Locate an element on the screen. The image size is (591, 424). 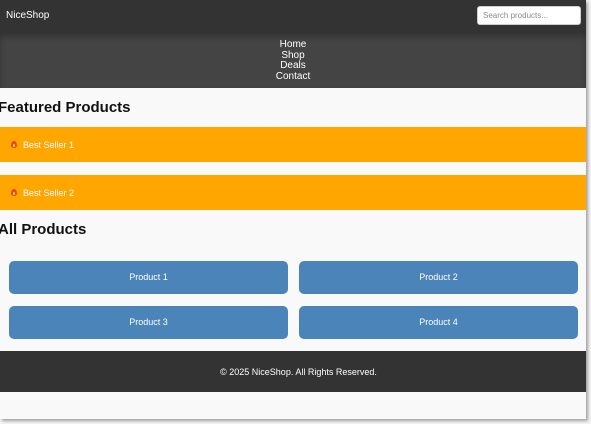
featured-products-title: Featured Products is located at coordinates (65, 107).